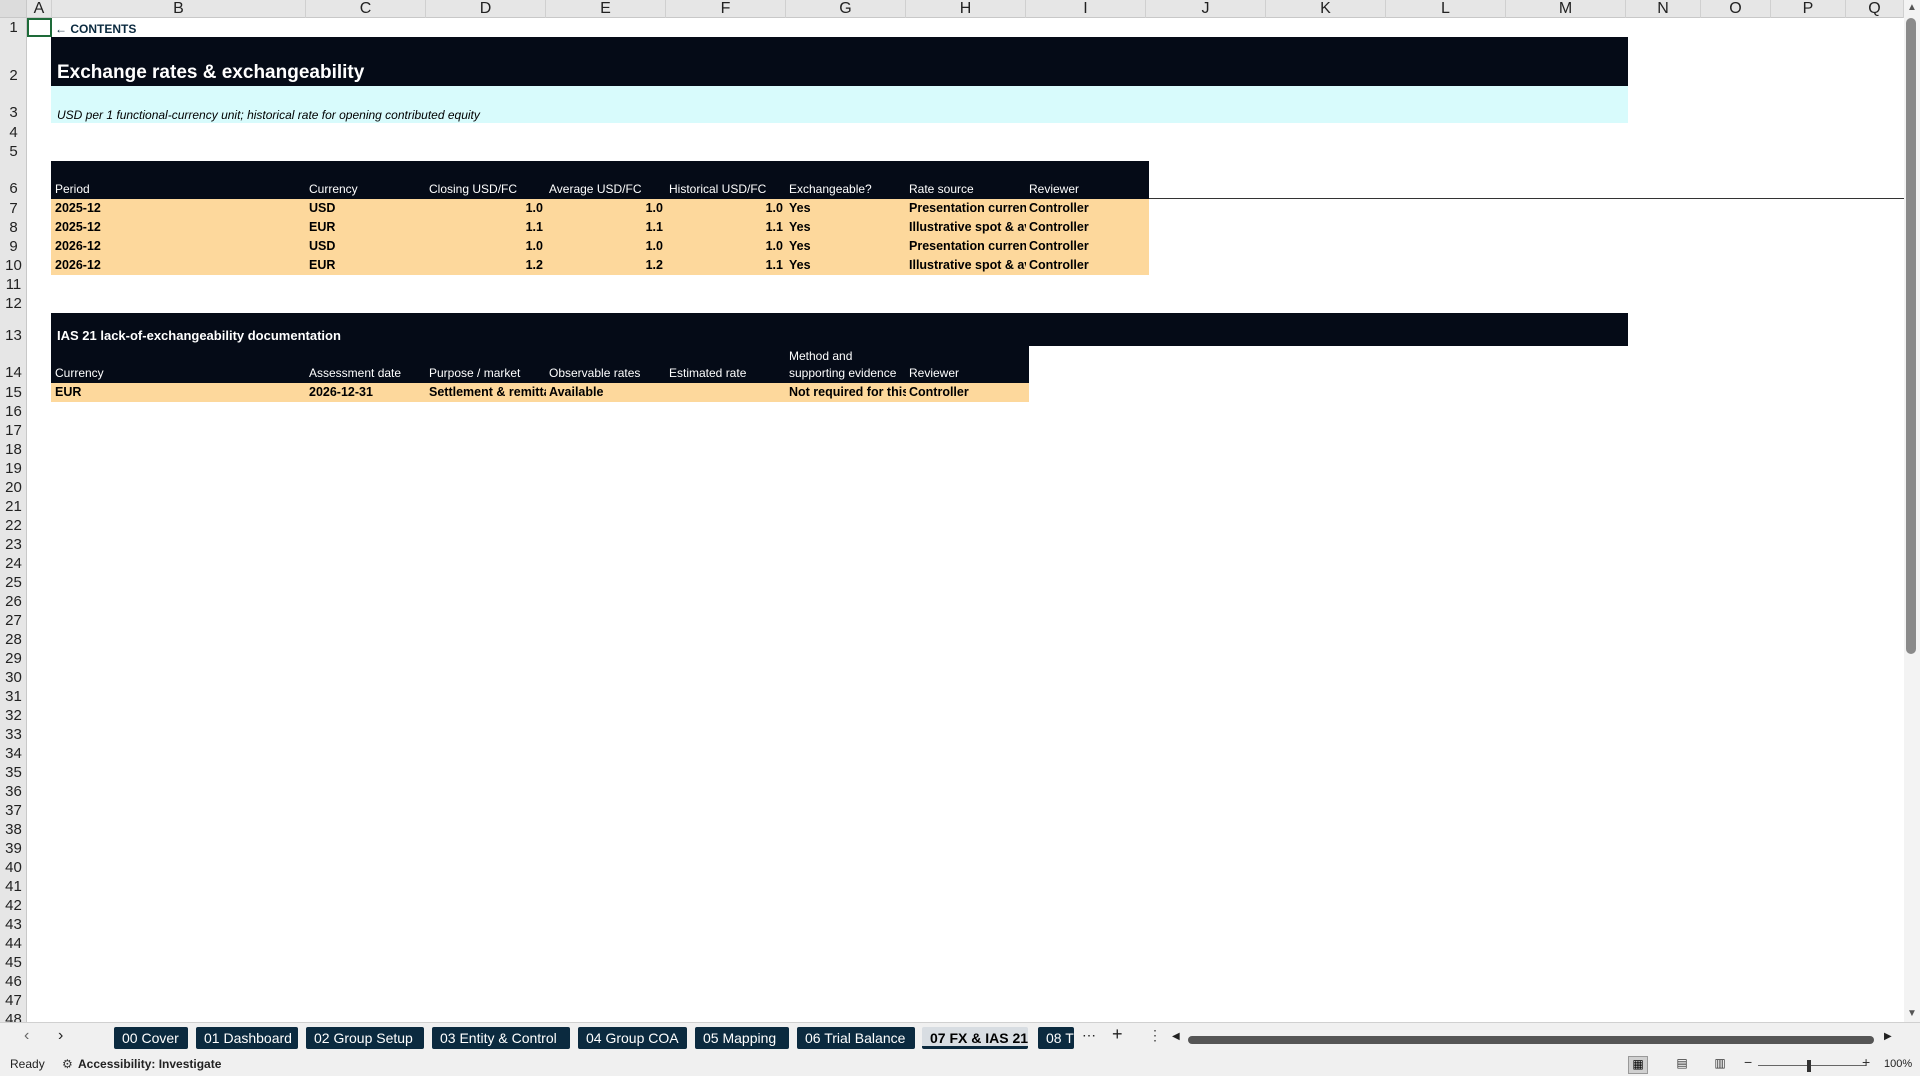  Describe the element at coordinates (486, 392) in the screenshot. I see `ias-cell-2: Settlement & remitta` at that location.